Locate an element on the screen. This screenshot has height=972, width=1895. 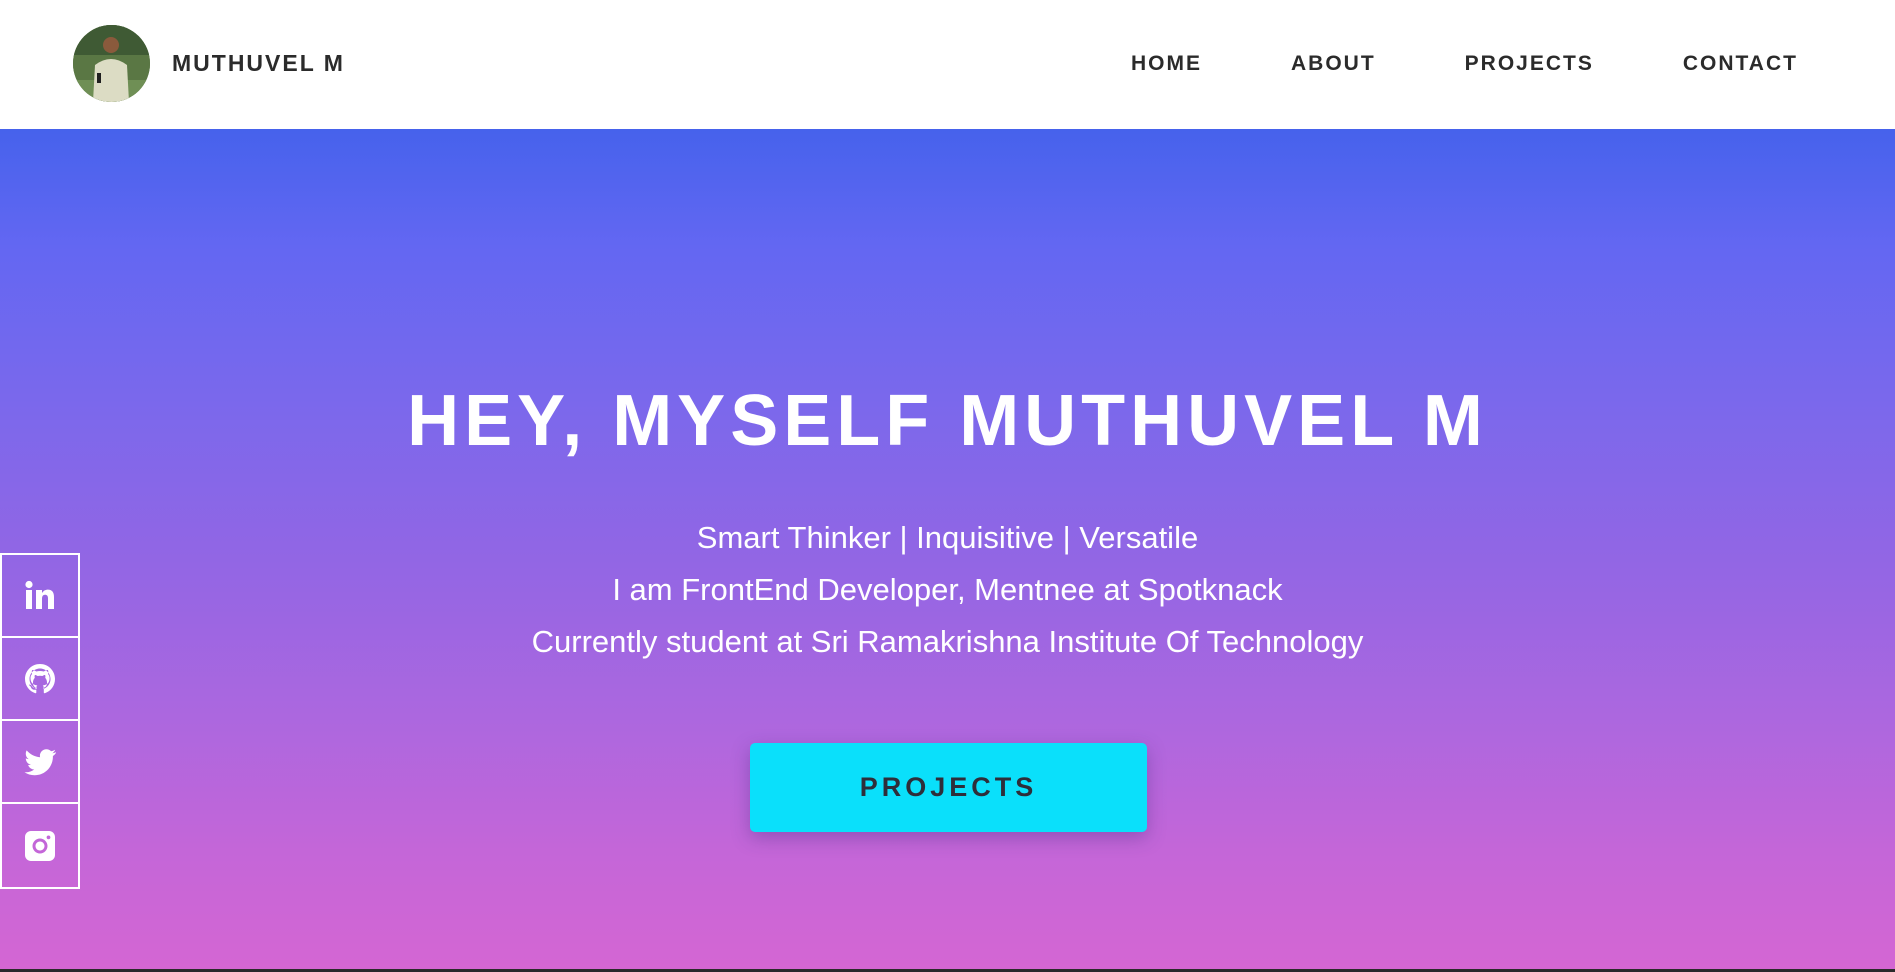
social-instagram-link is located at coordinates (40, 845).